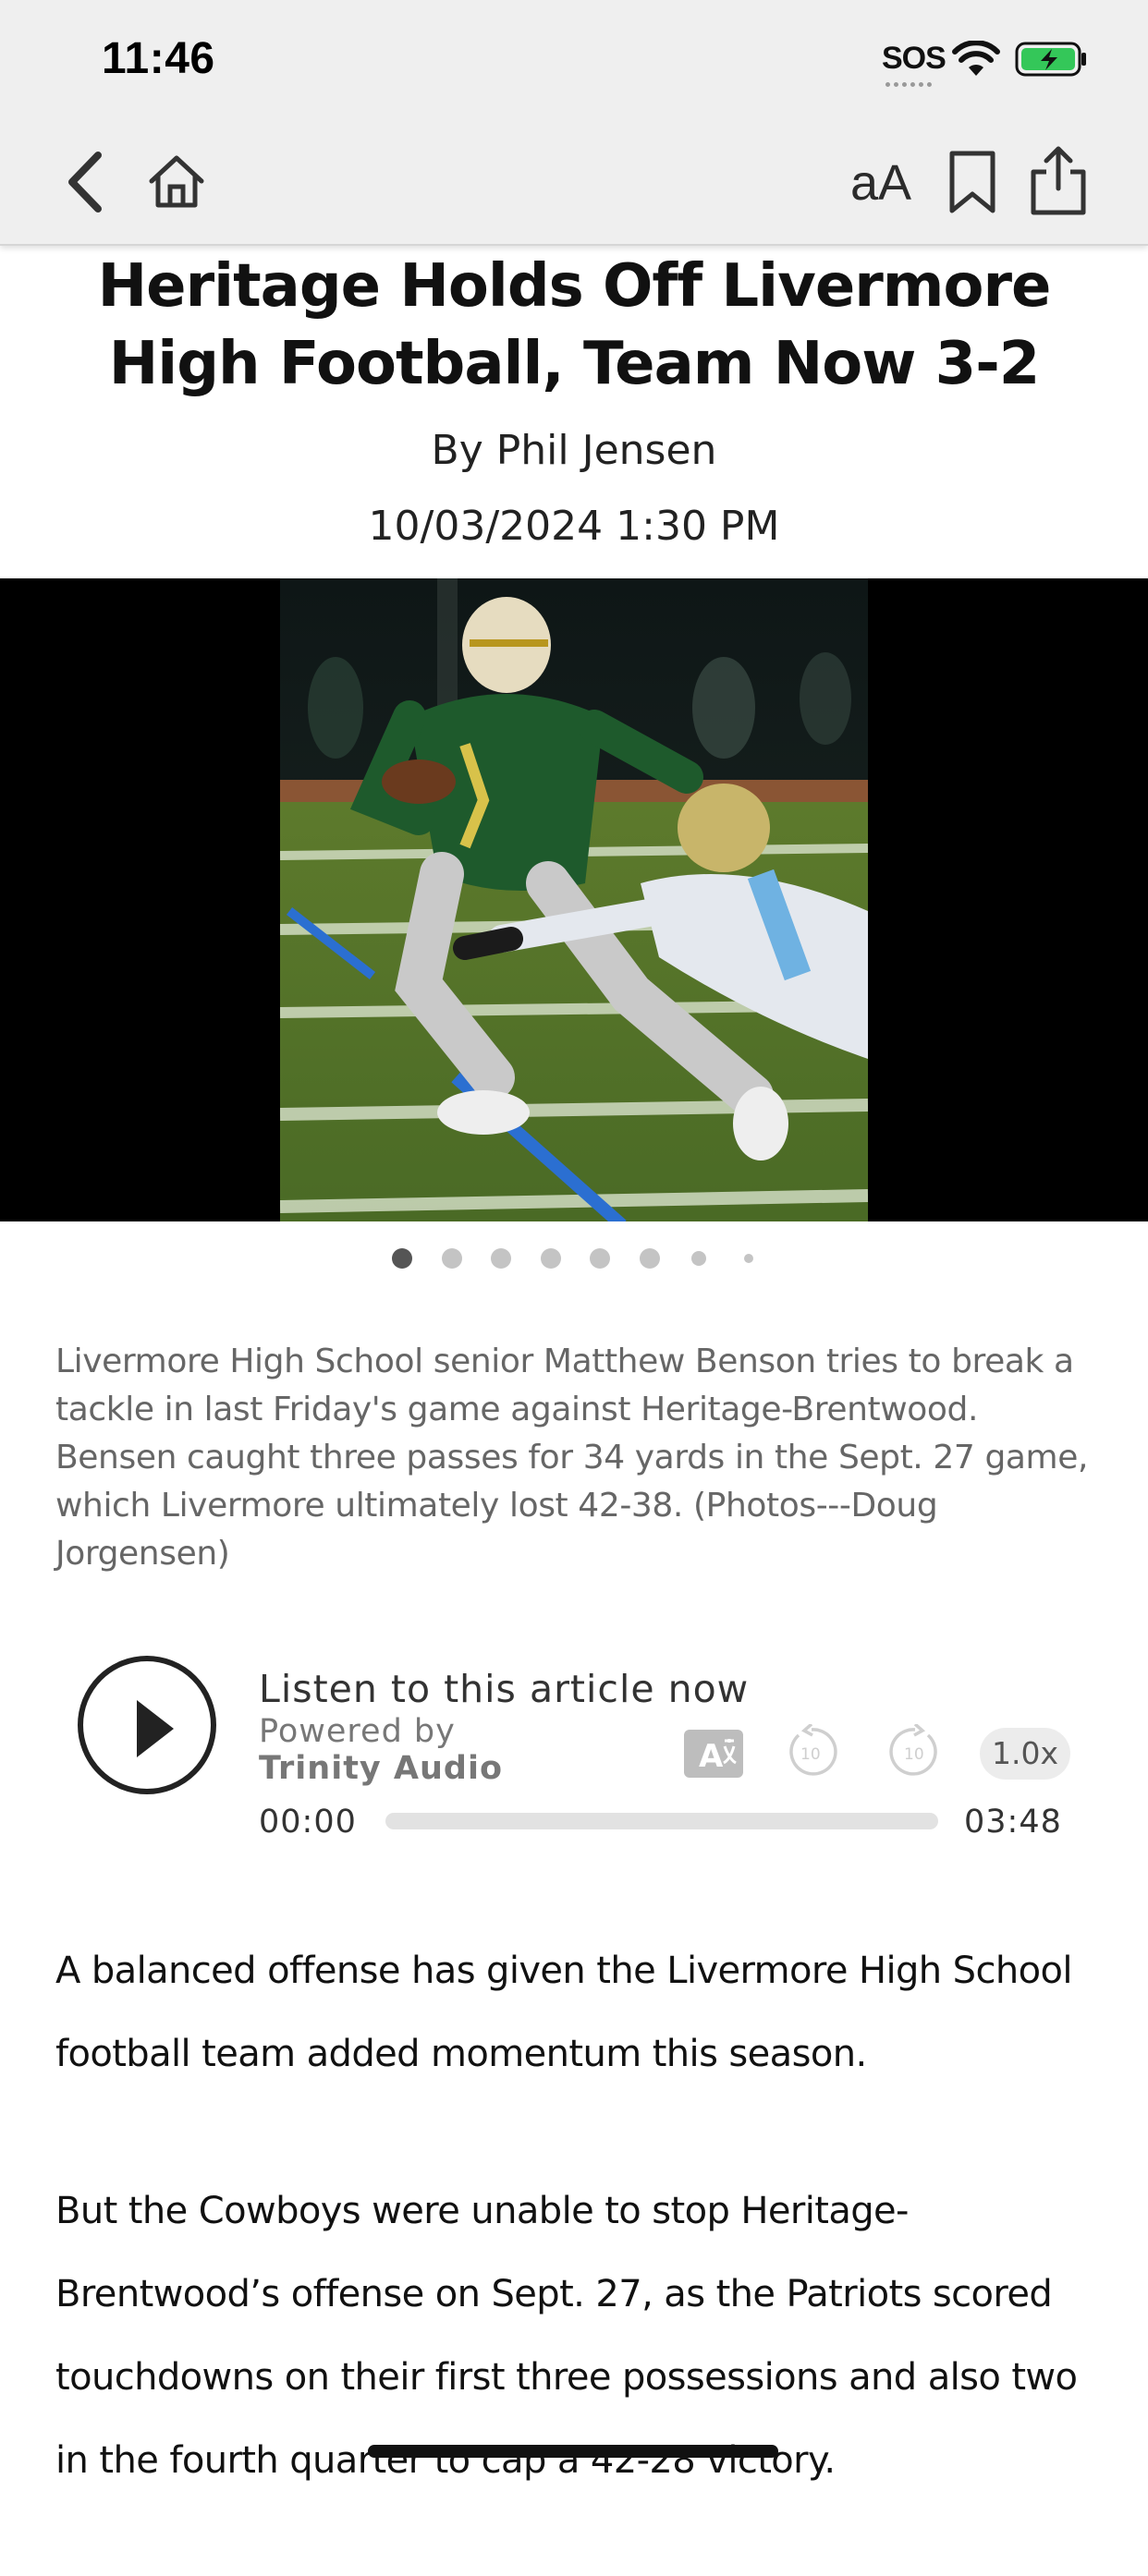 Image resolution: width=1148 pixels, height=2576 pixels. Describe the element at coordinates (357, 1731) in the screenshot. I see `audio-powered-by: Powered by` at that location.